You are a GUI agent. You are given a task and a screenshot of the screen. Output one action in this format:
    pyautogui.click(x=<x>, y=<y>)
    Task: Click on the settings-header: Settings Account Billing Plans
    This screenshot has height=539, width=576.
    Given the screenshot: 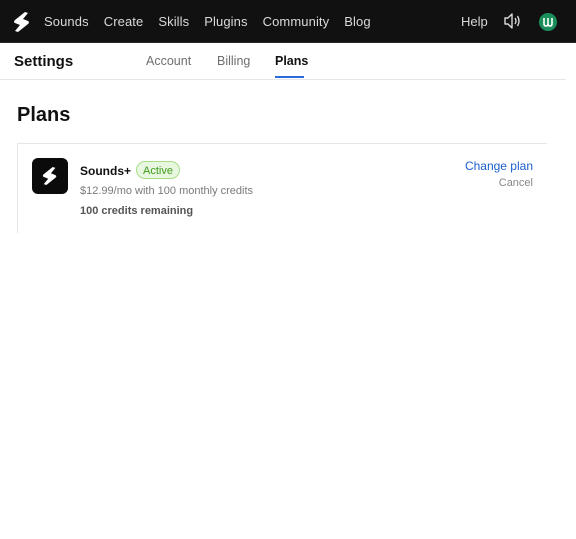 What is the action you would take?
    pyautogui.click(x=283, y=61)
    